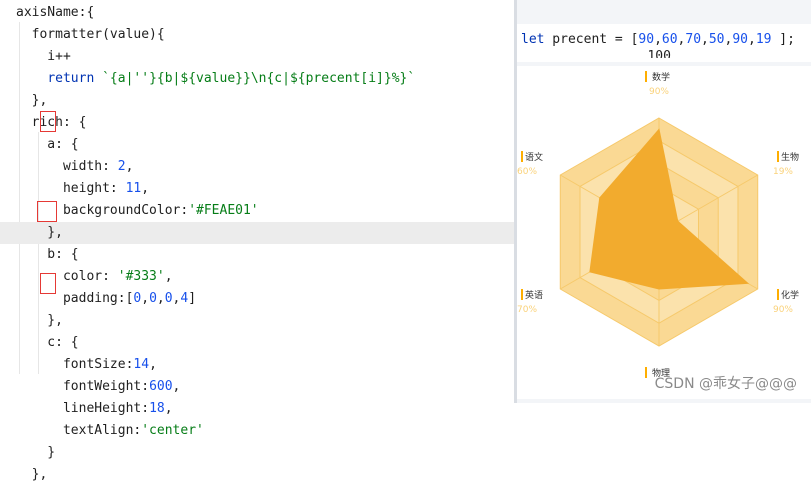 This screenshot has height=486, width=811. What do you see at coordinates (763, 39) in the screenshot?
I see `snippet-token: 19` at bounding box center [763, 39].